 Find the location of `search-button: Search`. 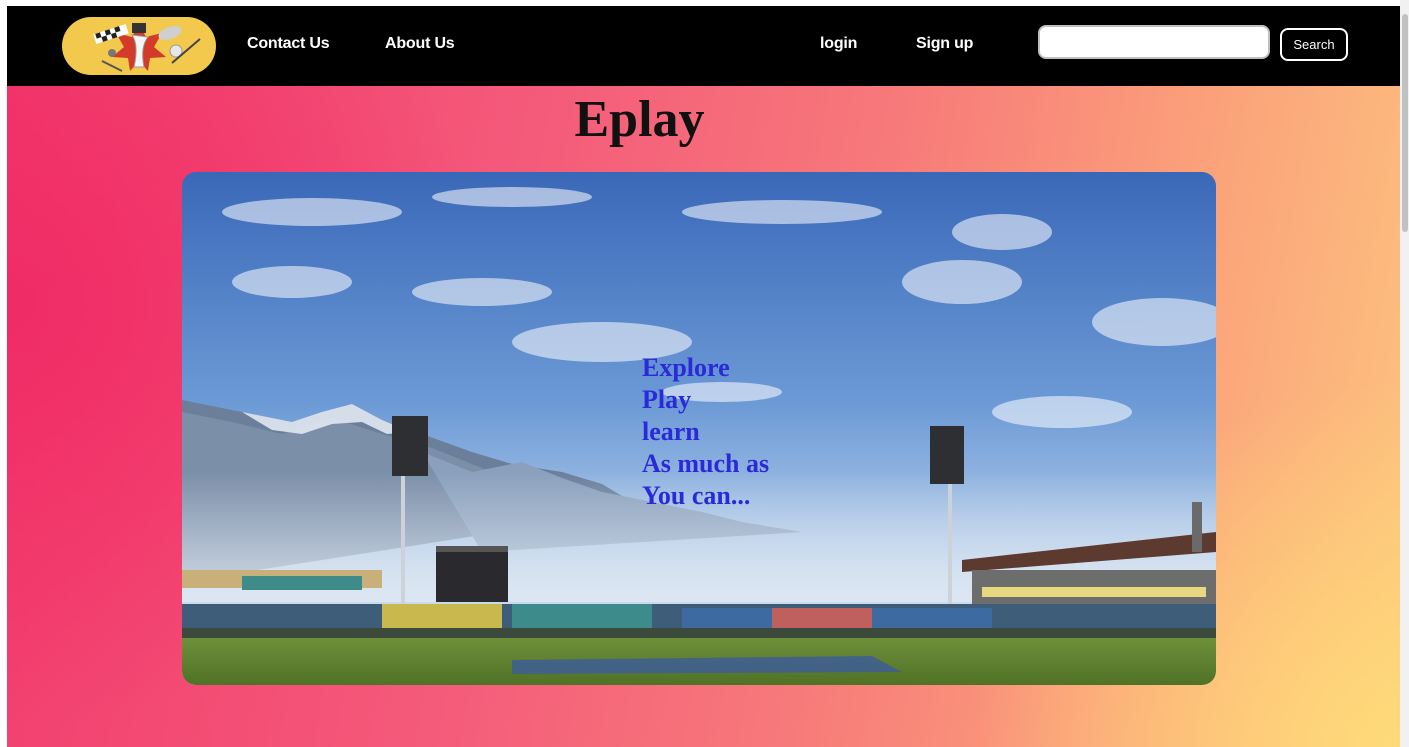

search-button: Search is located at coordinates (1314, 44).